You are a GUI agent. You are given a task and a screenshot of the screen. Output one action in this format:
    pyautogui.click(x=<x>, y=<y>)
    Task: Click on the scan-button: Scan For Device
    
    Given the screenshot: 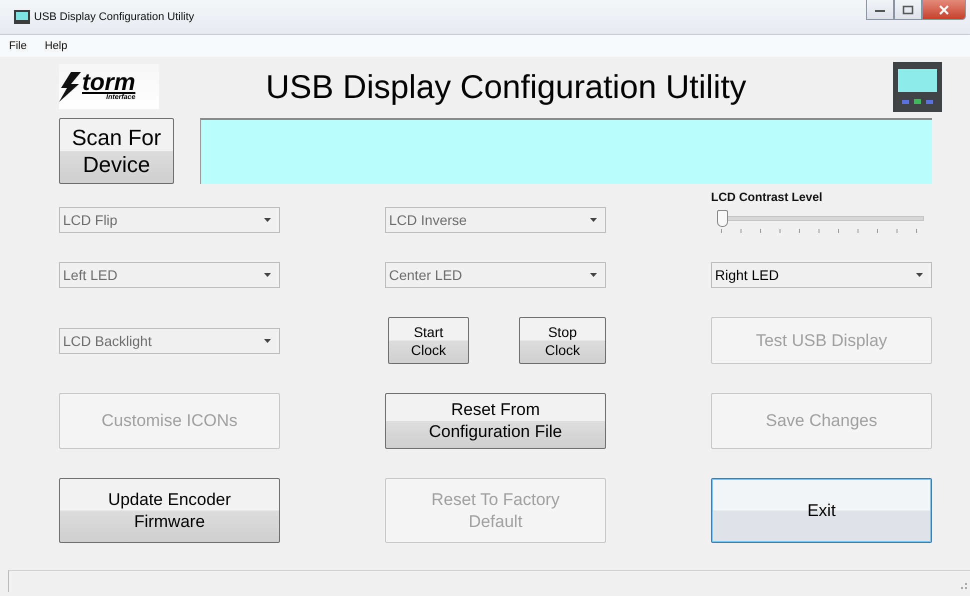 What is the action you would take?
    pyautogui.click(x=116, y=151)
    